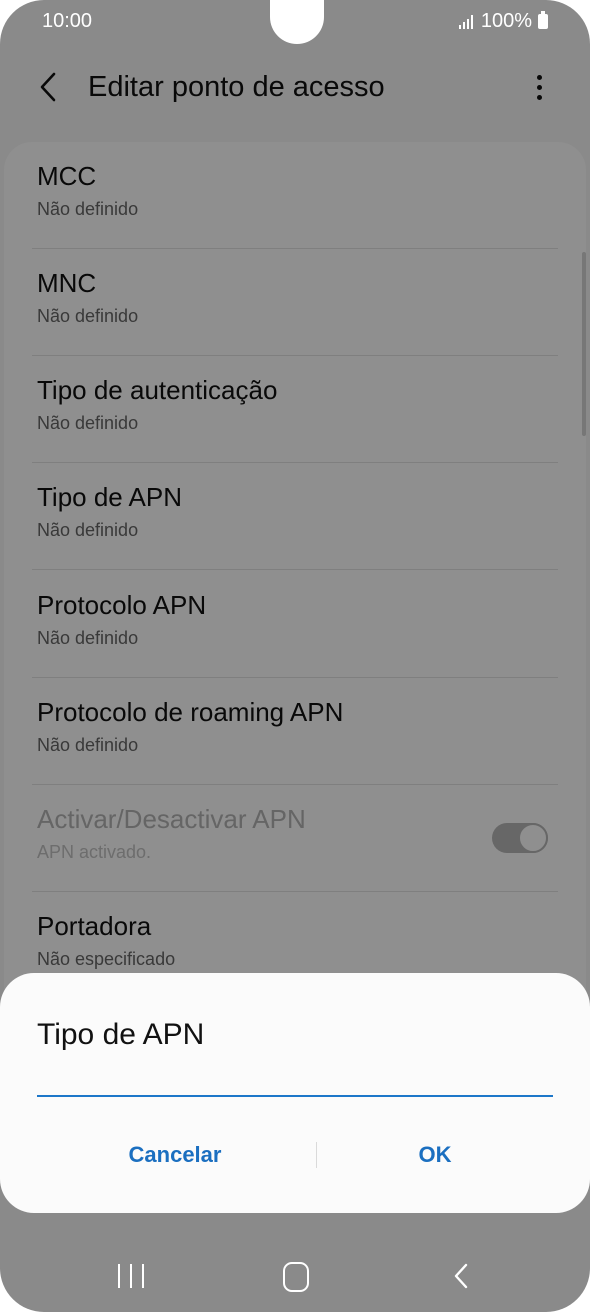  Describe the element at coordinates (67, 21) in the screenshot. I see `status-time: 10:00` at that location.